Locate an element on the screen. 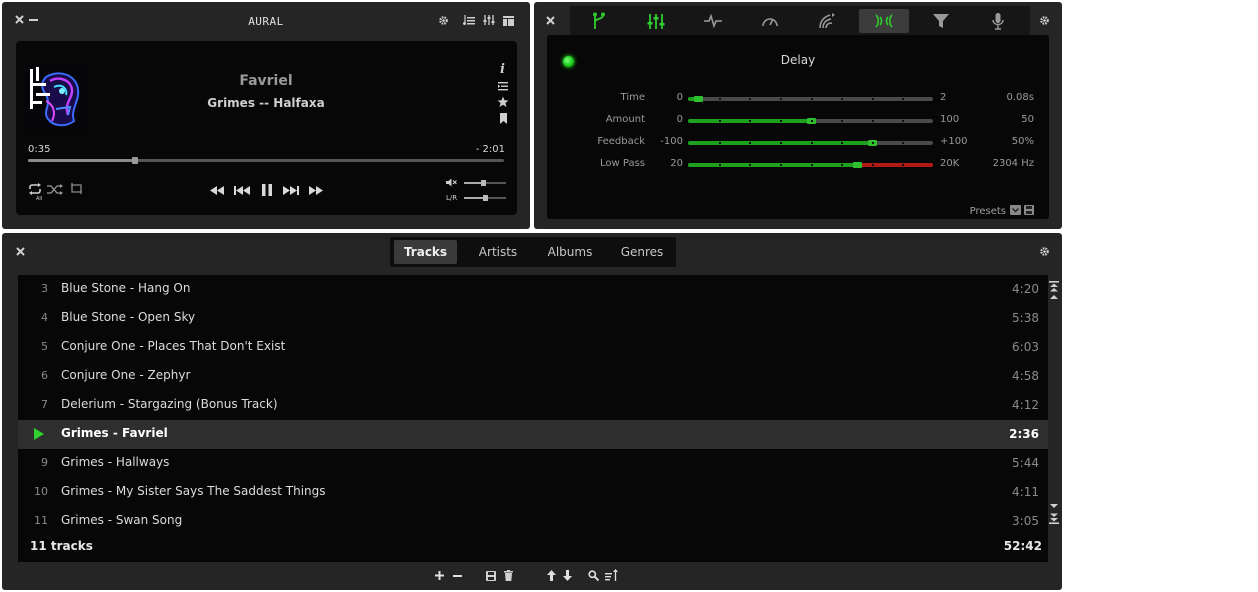  total-duration: 52:42 is located at coordinates (1022, 546).